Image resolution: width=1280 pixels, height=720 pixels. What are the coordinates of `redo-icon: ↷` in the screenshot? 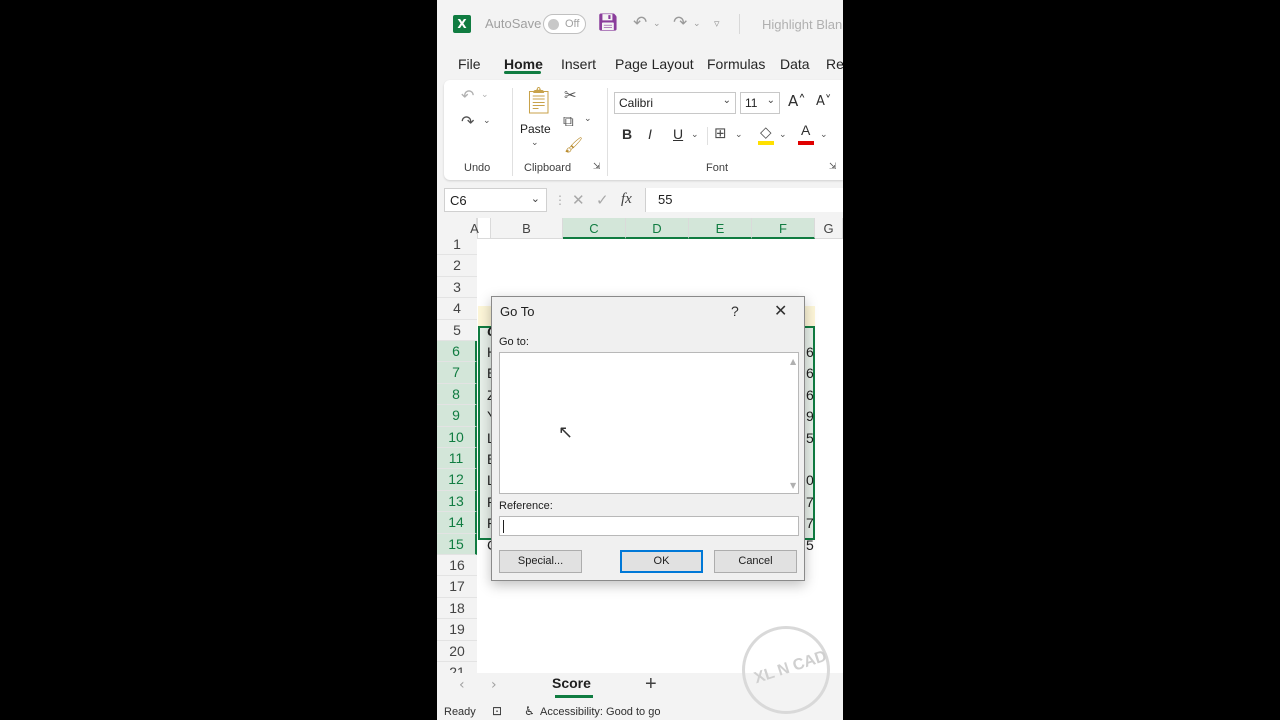 It's located at (680, 23).